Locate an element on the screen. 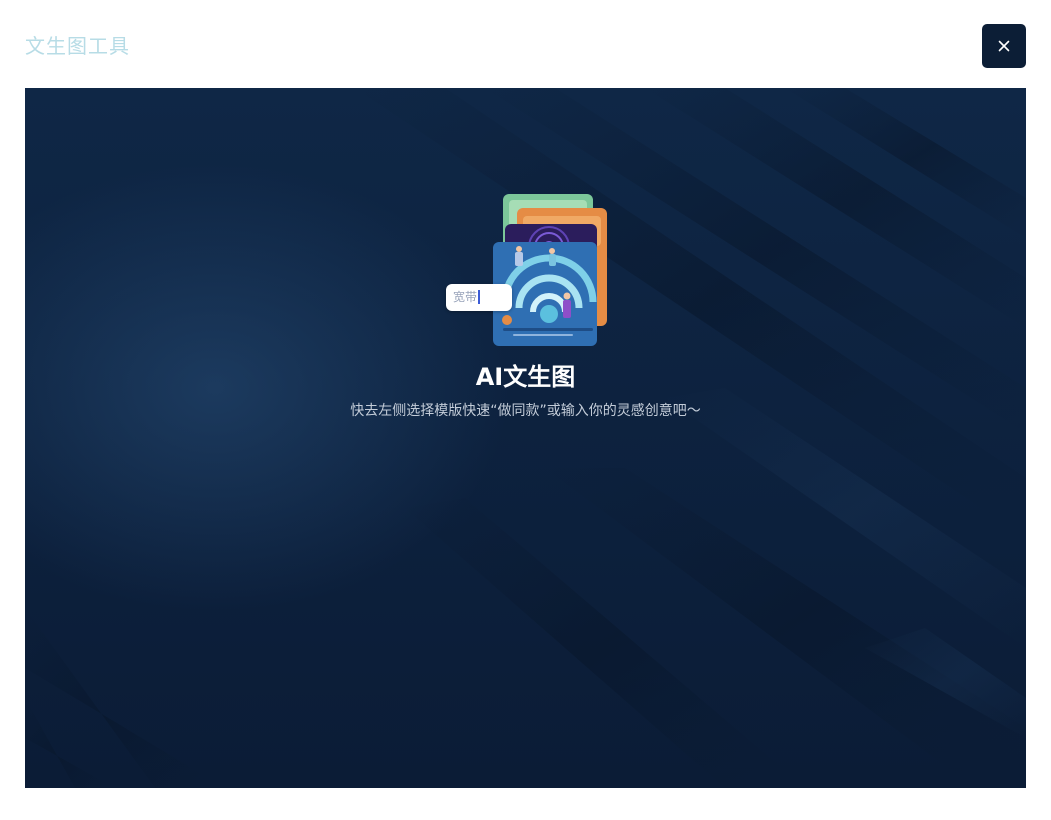 This screenshot has width=1051, height=820. empty-state-title: AI文生图 is located at coordinates (525, 377).